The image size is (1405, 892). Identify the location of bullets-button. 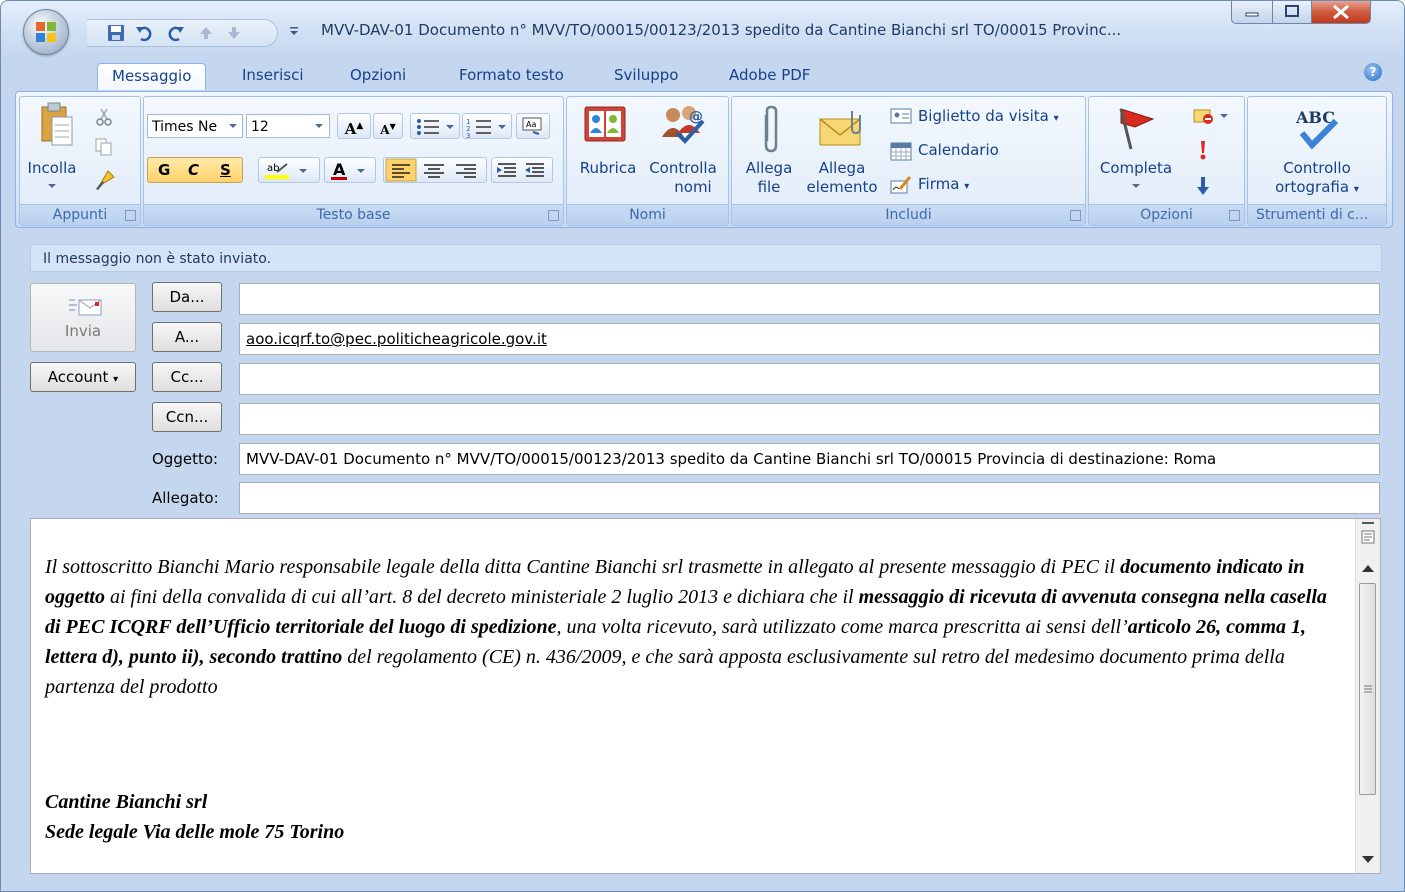
(435, 126).